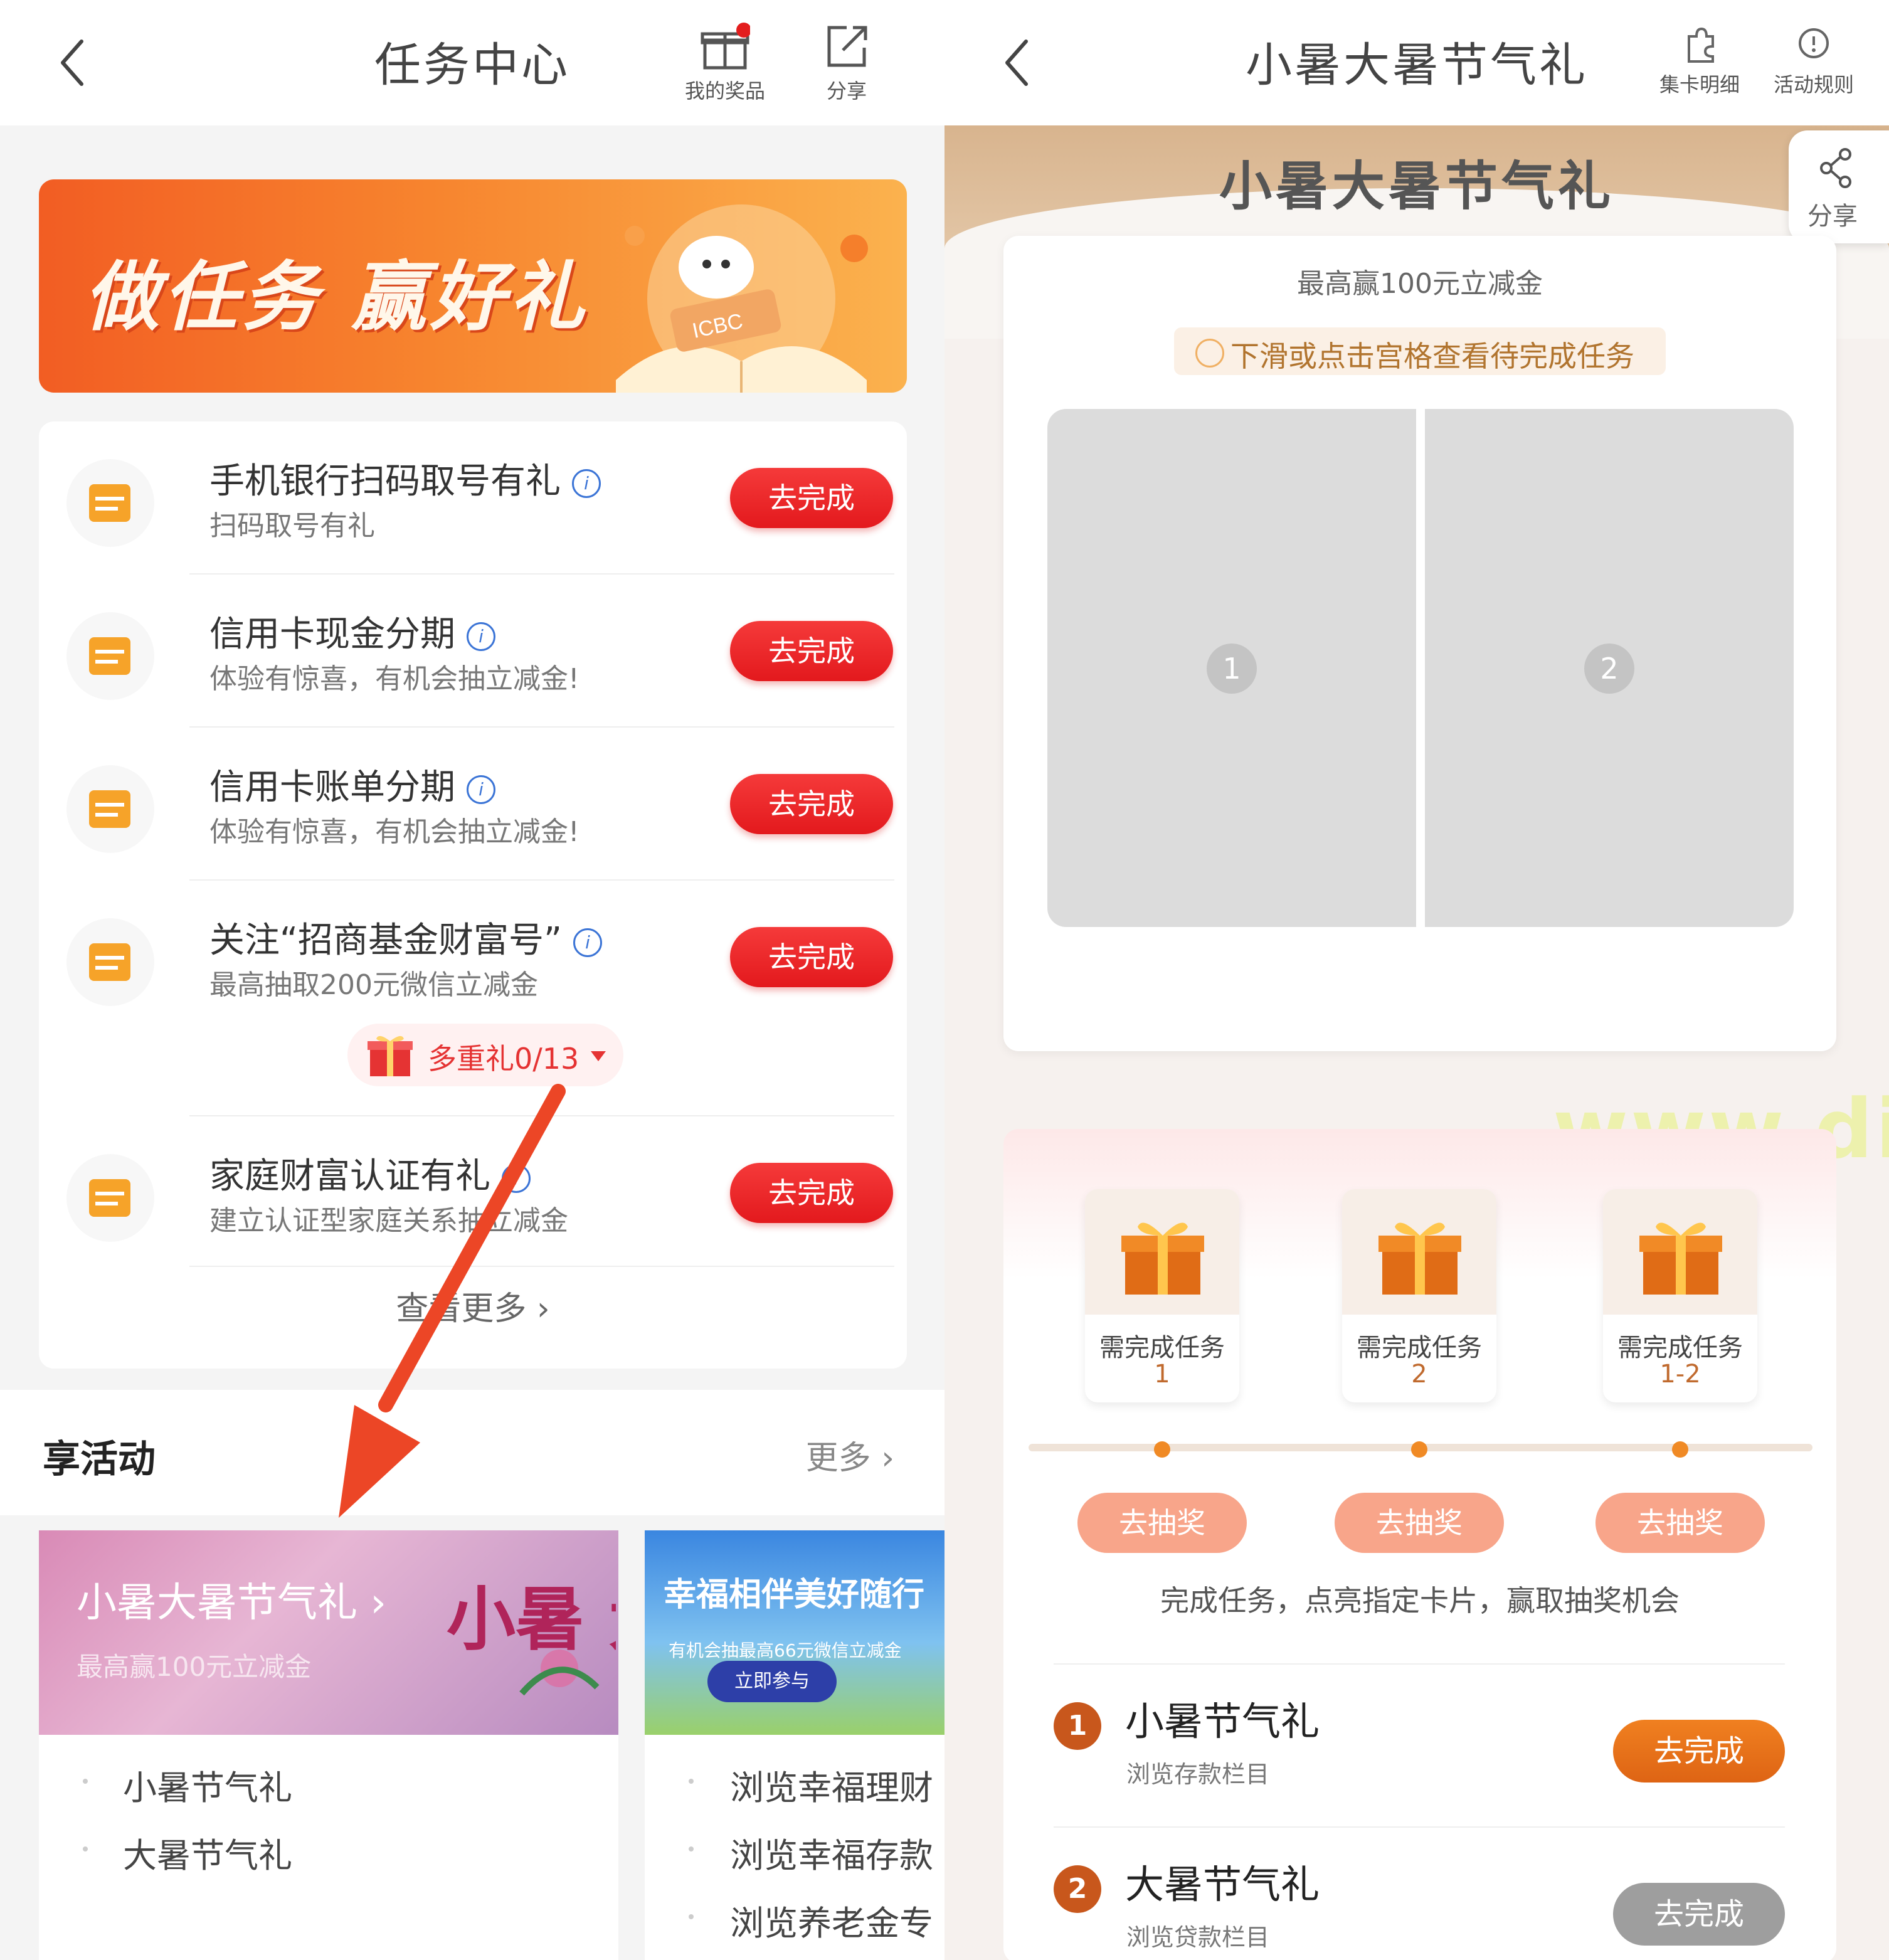 The height and width of the screenshot is (1960, 1889). I want to click on complete-task-button-disabled: 去完成, so click(1699, 1914).